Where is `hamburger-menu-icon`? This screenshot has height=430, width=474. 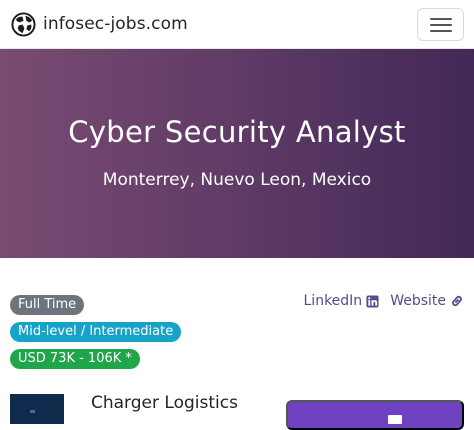
hamburger-menu-icon is located at coordinates (440, 24).